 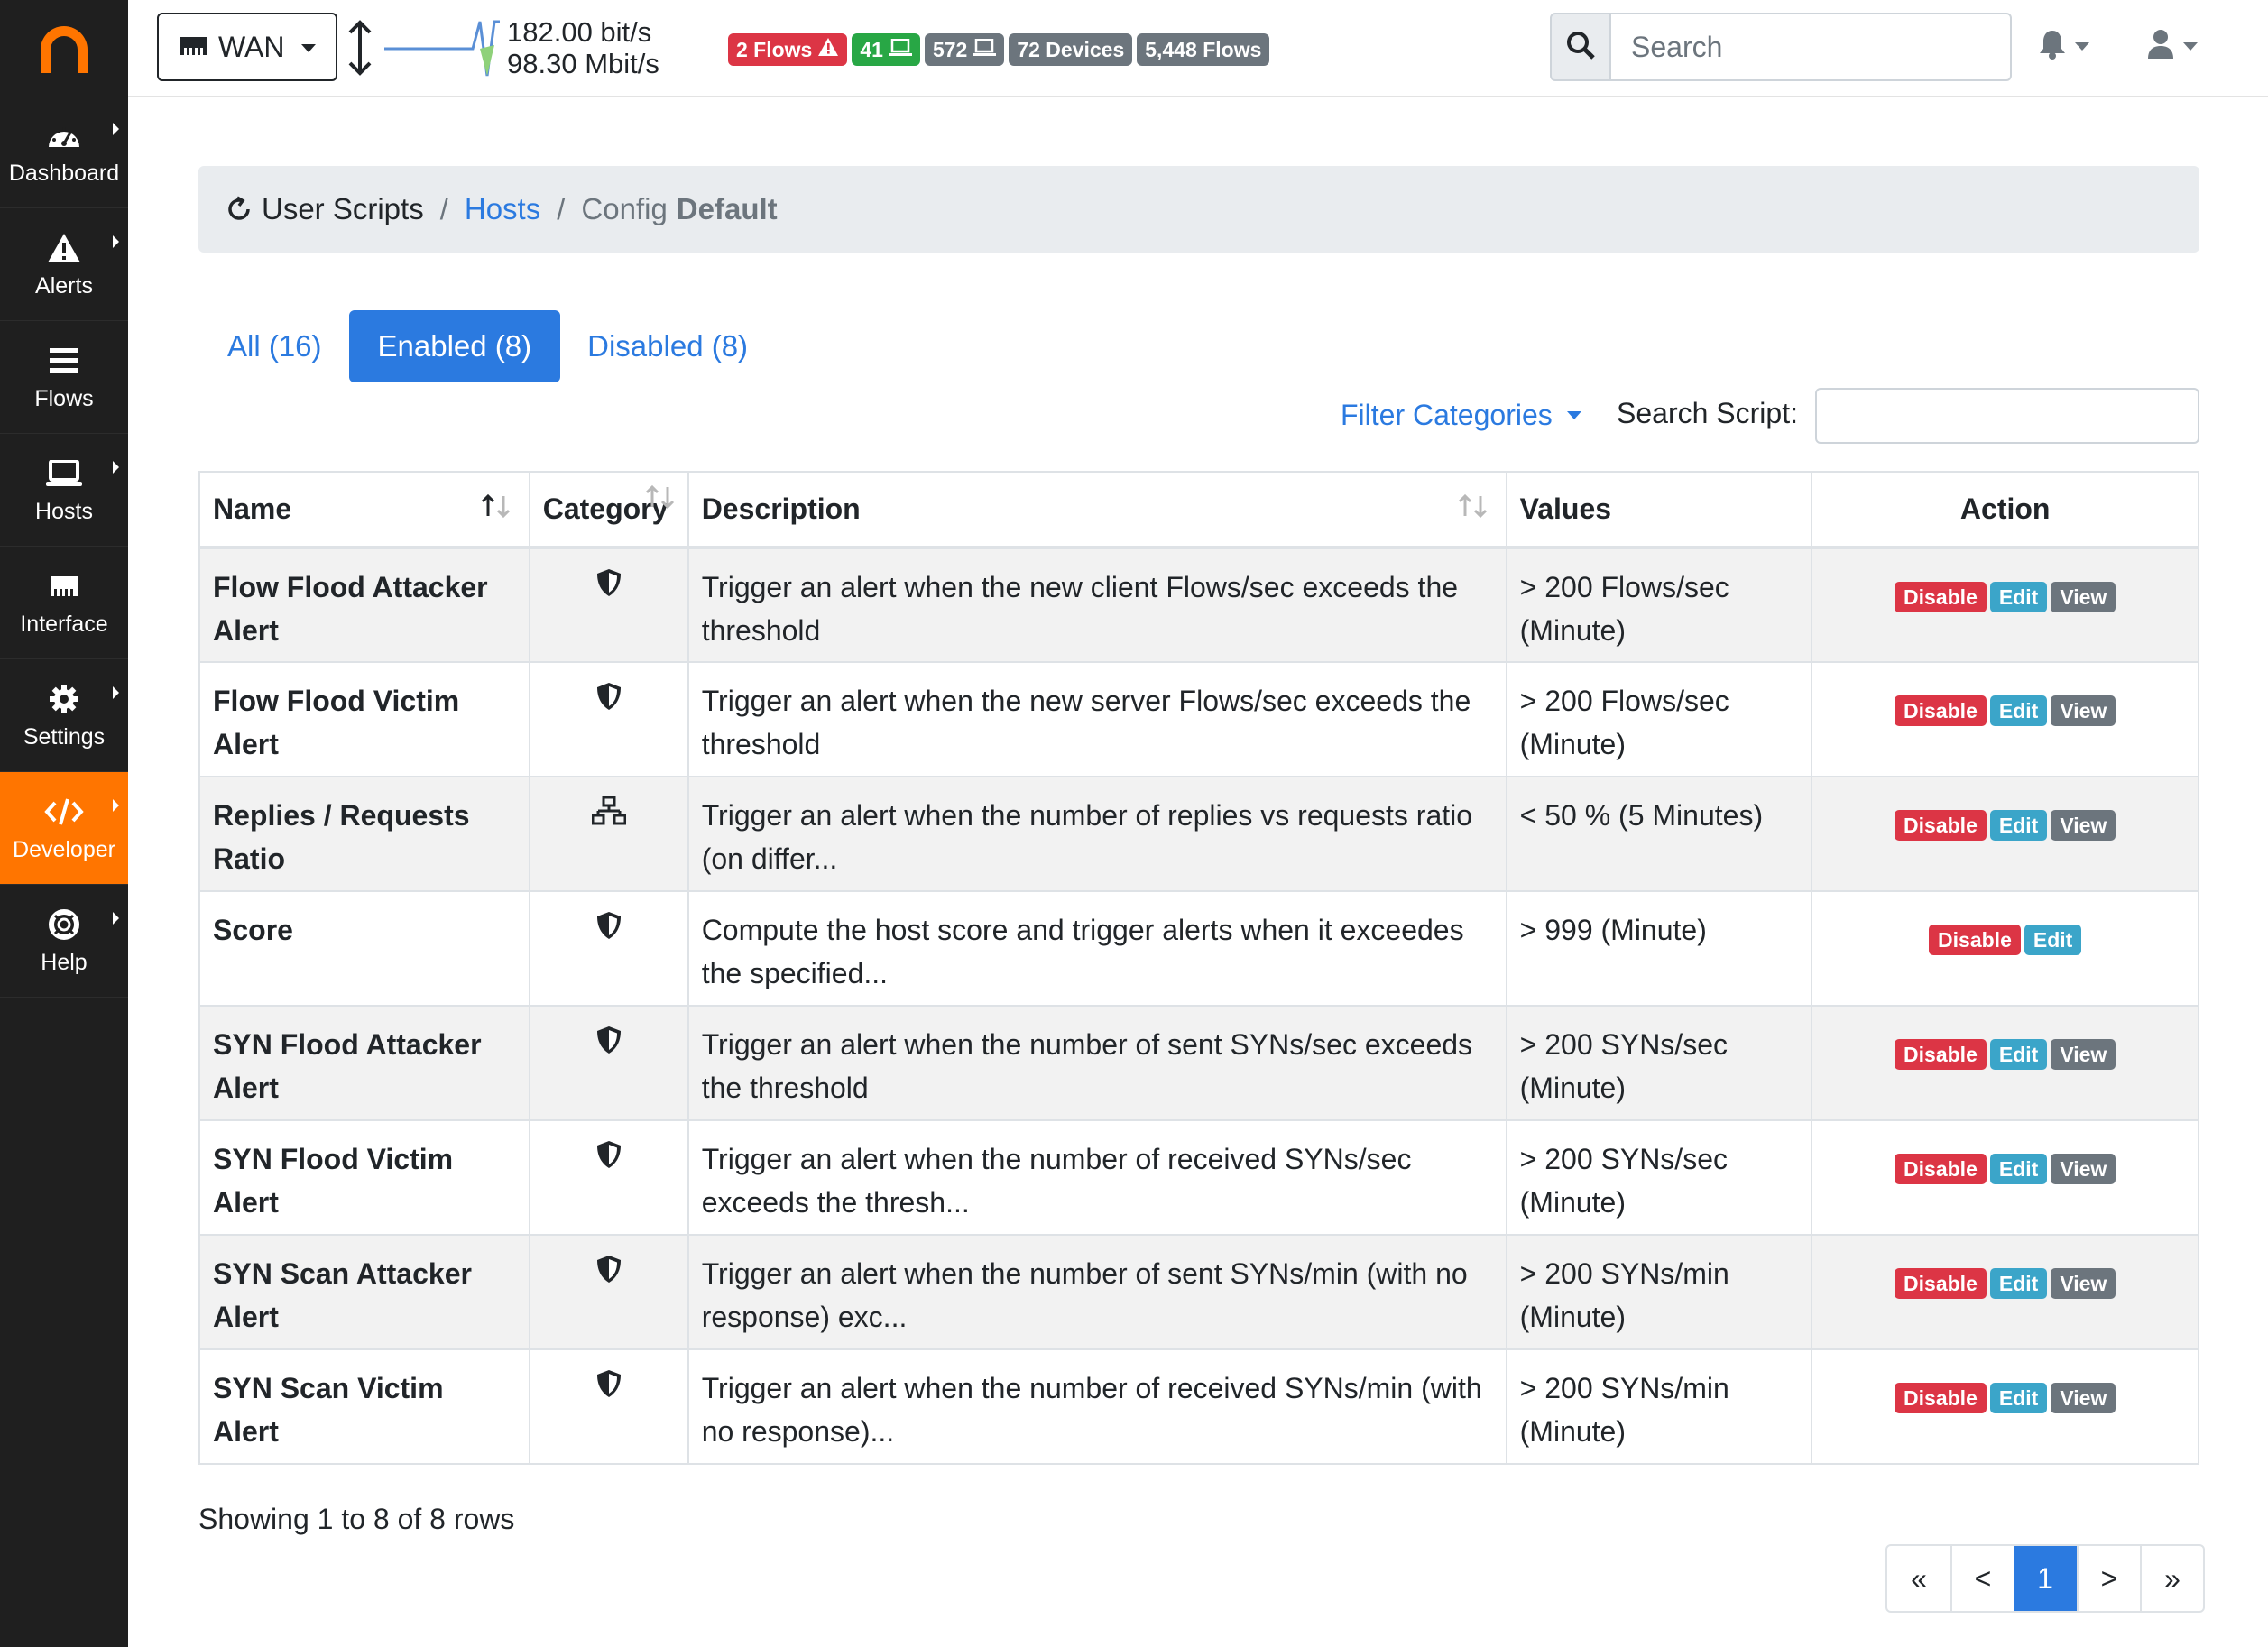 I want to click on tab-all: All (16), so click(x=275, y=346).